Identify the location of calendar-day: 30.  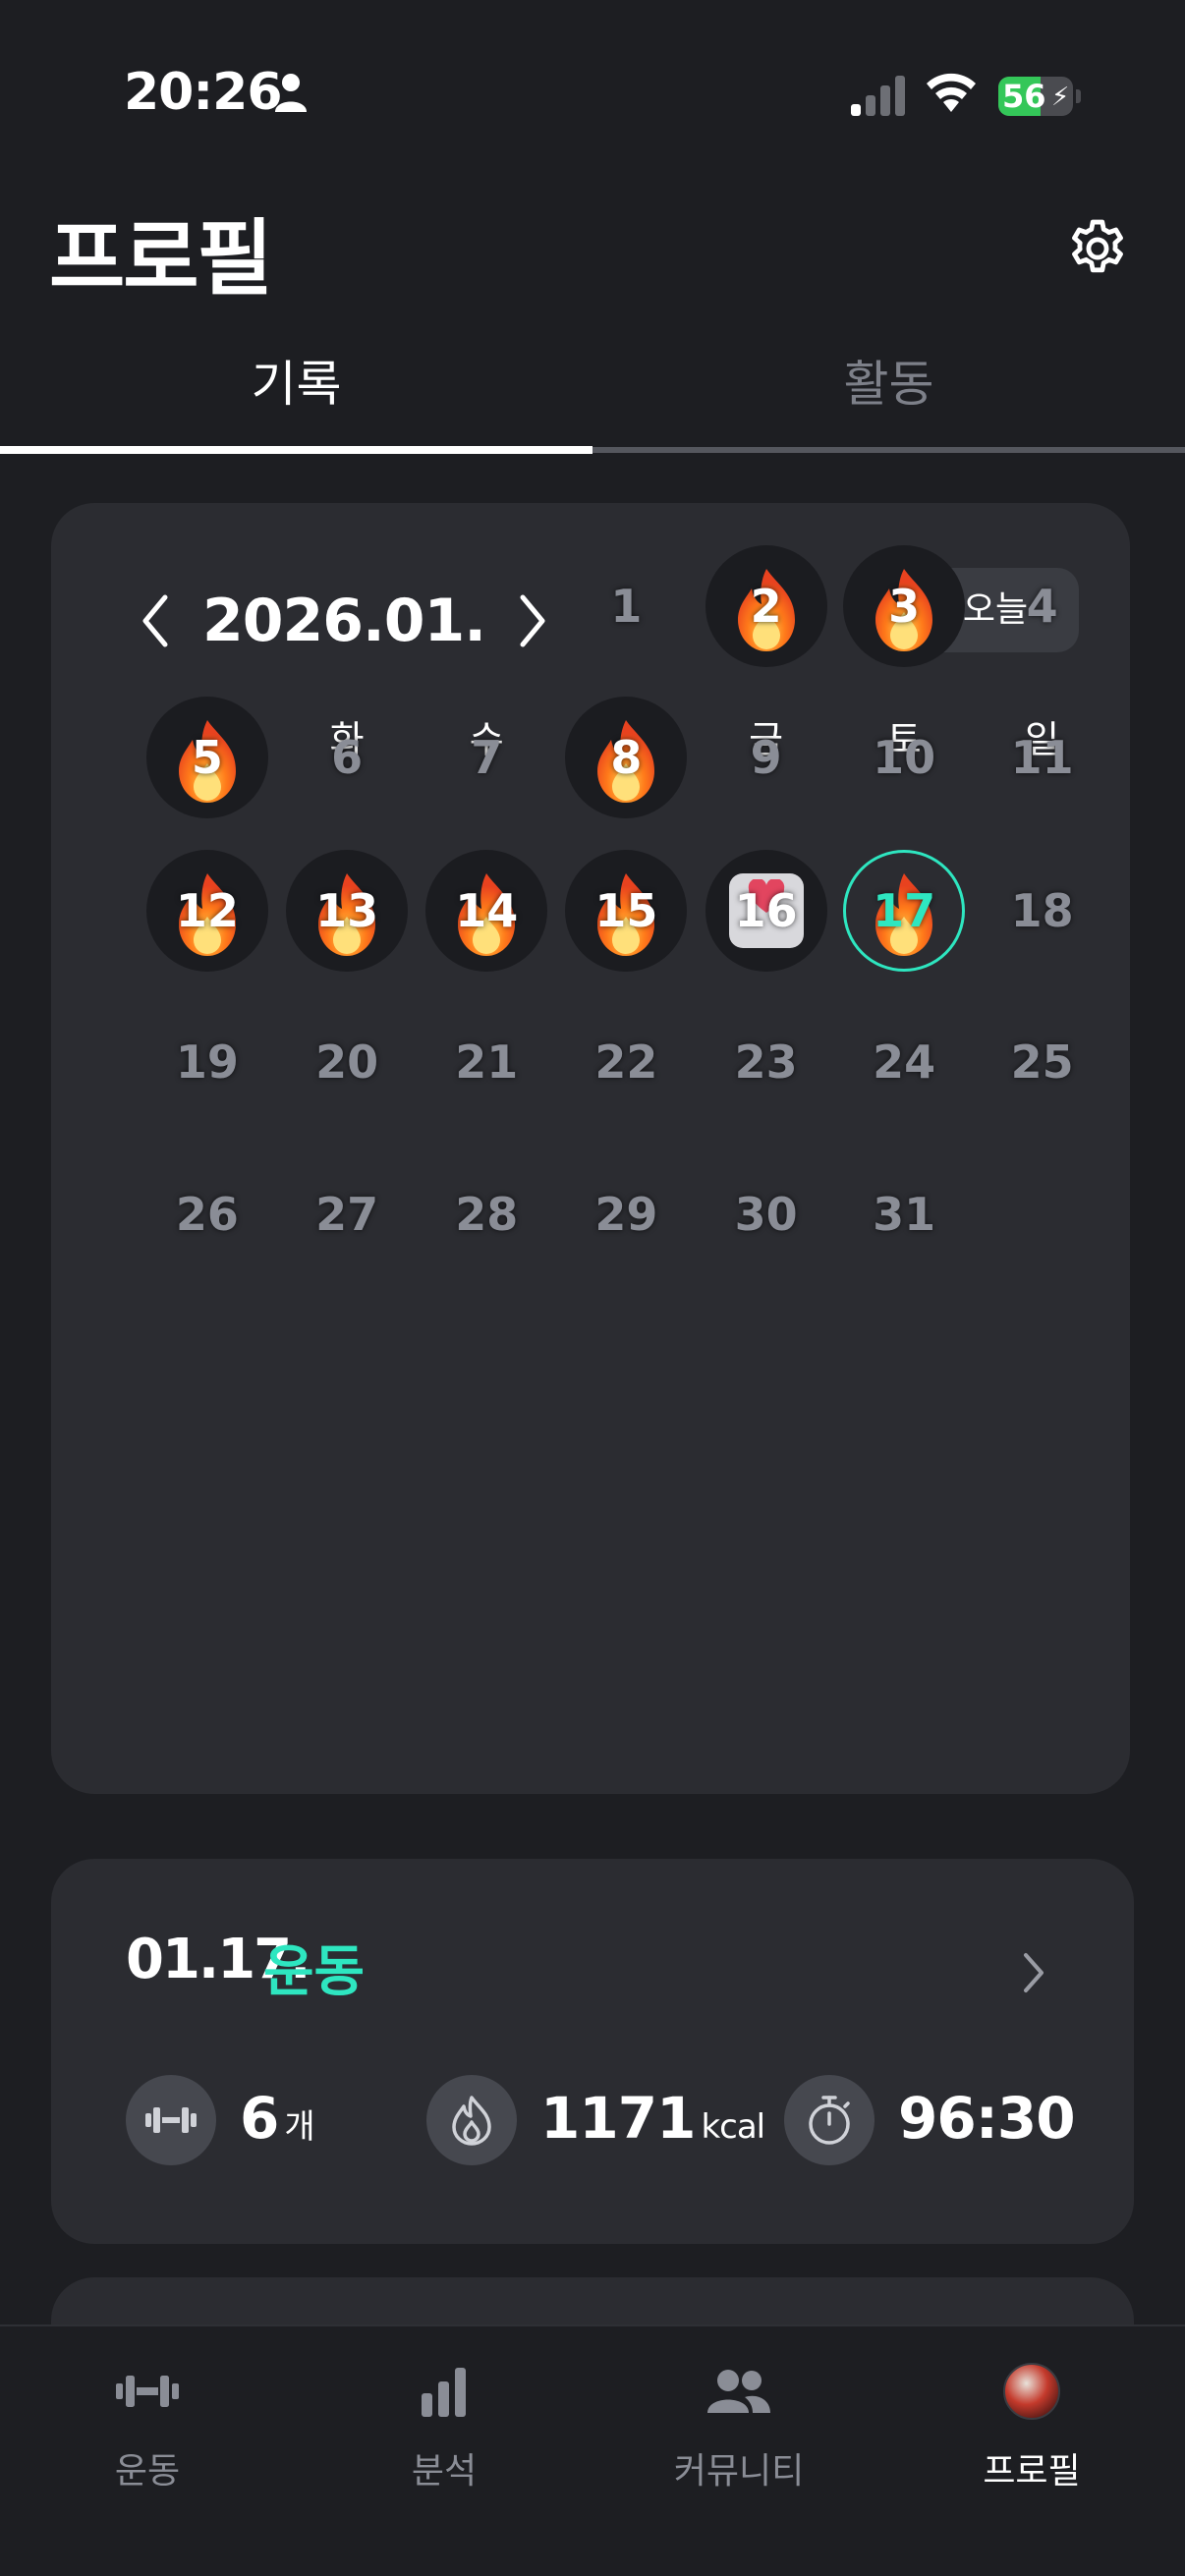
(766, 1214).